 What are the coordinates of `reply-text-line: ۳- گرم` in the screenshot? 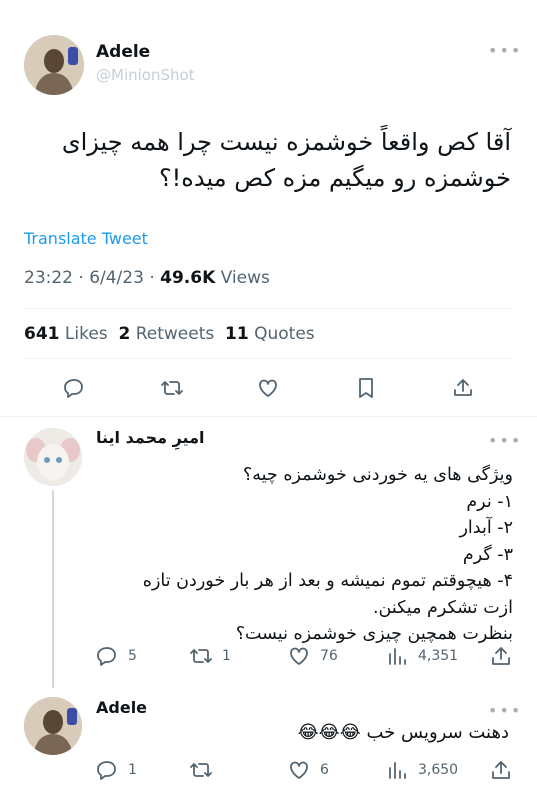 It's located at (487, 554).